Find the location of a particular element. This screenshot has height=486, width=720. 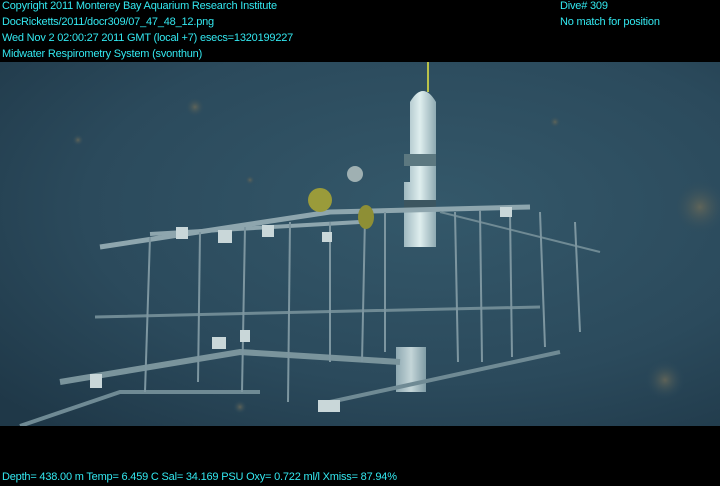

dive-number: Dive# 309 is located at coordinates (584, 6).